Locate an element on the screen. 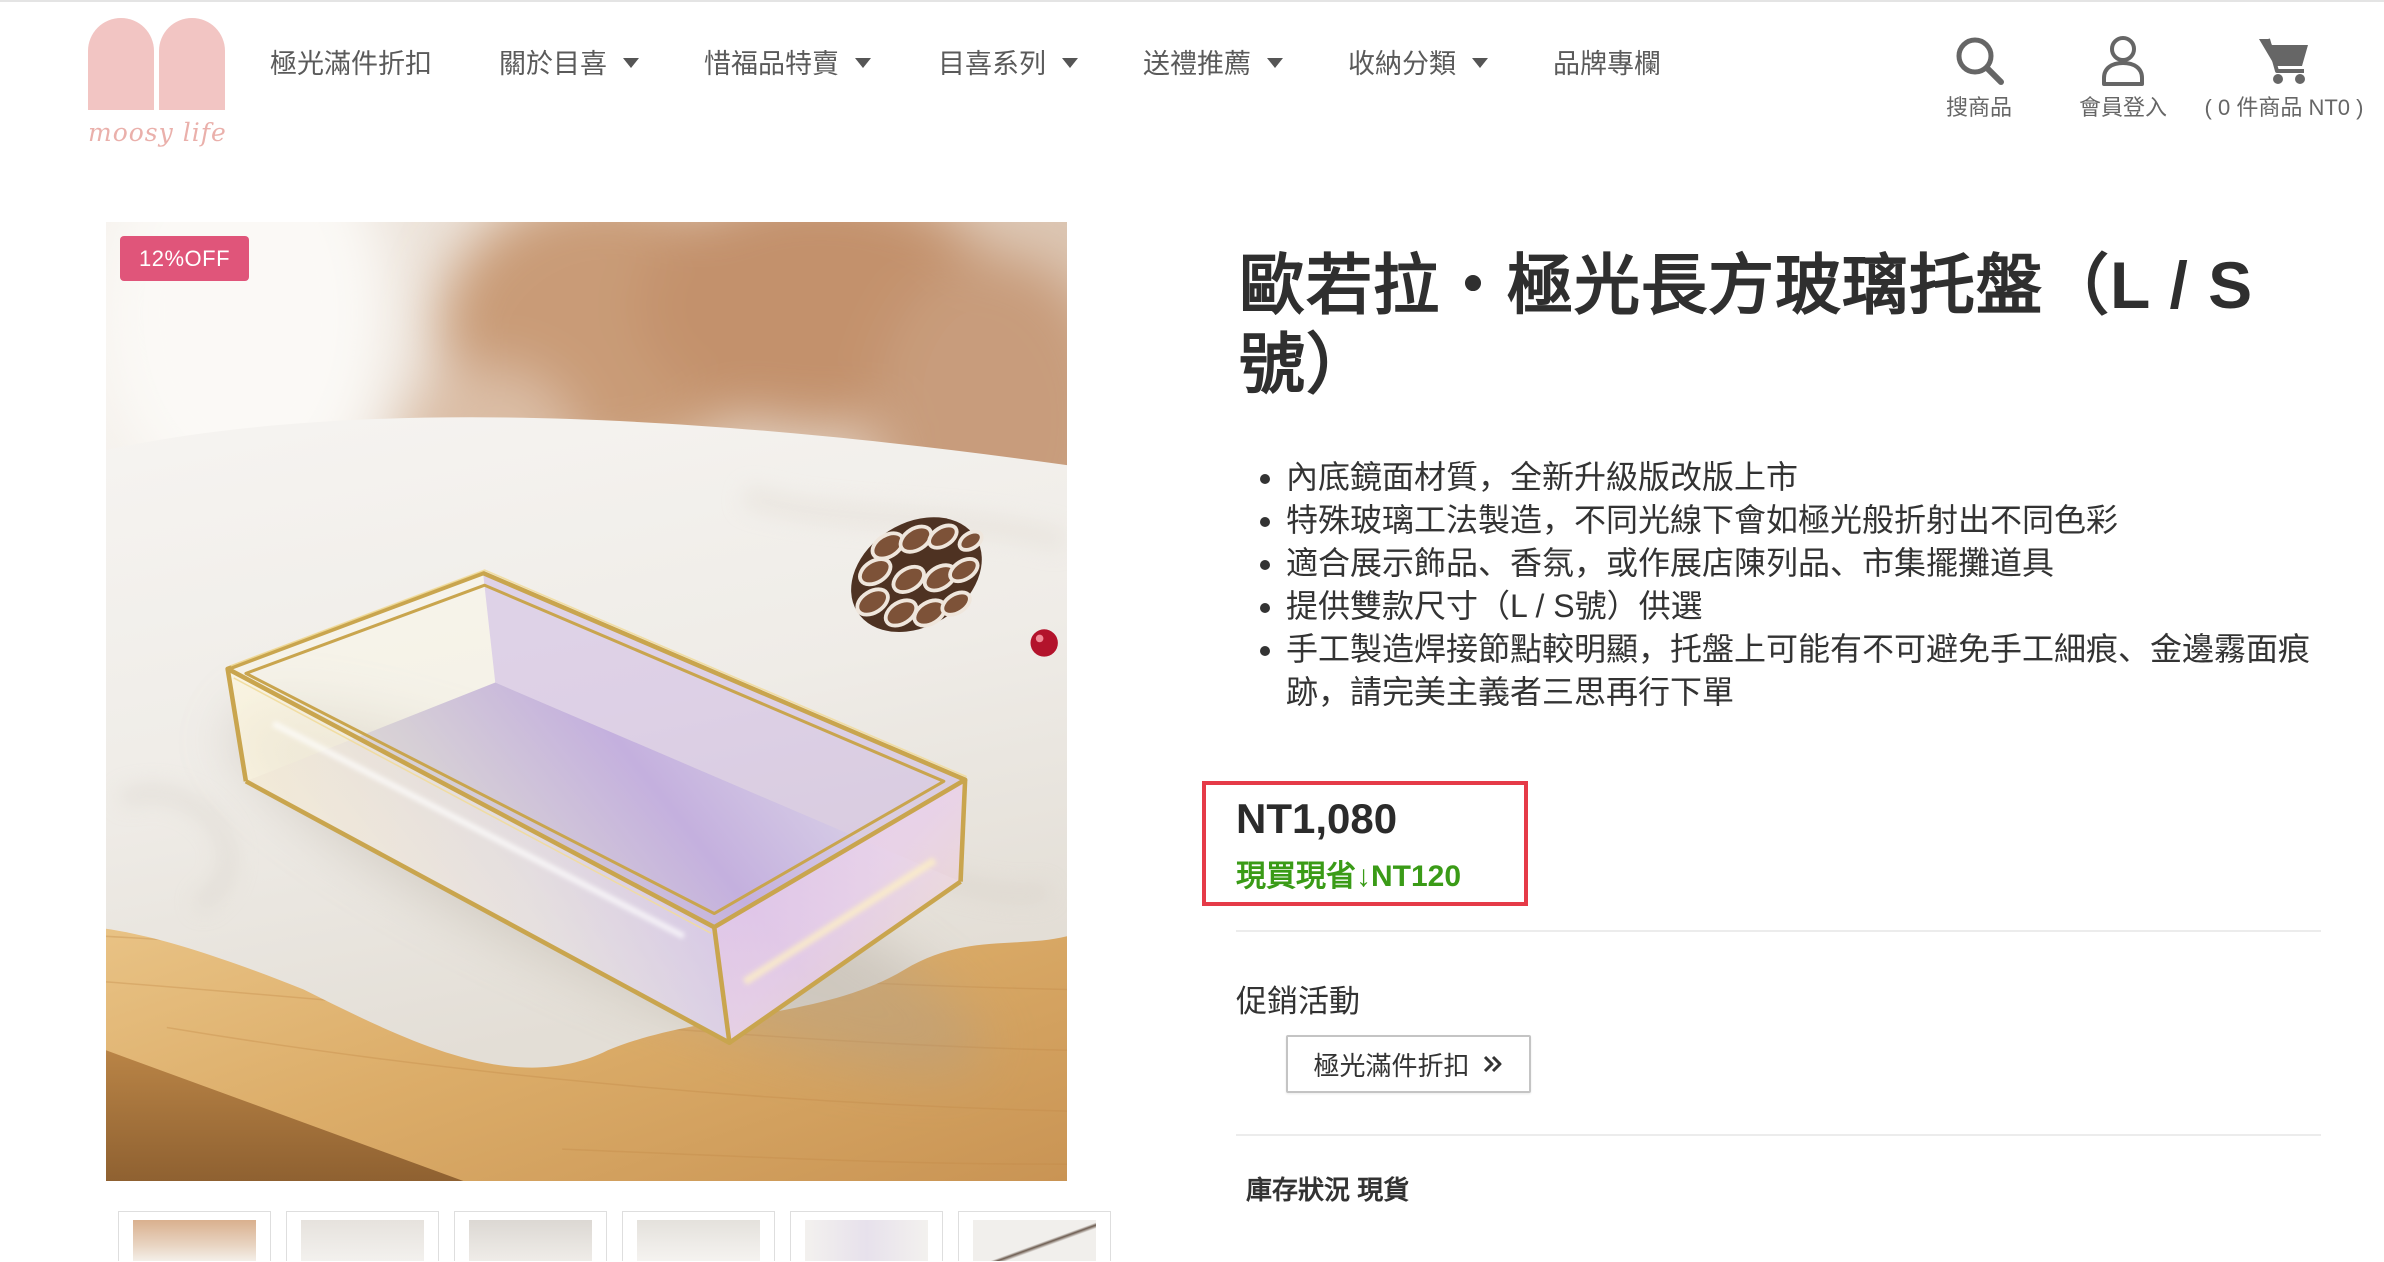 Image resolution: width=2384 pixels, height=1262 pixels. nav-label: 品牌專欄 is located at coordinates (1607, 63).